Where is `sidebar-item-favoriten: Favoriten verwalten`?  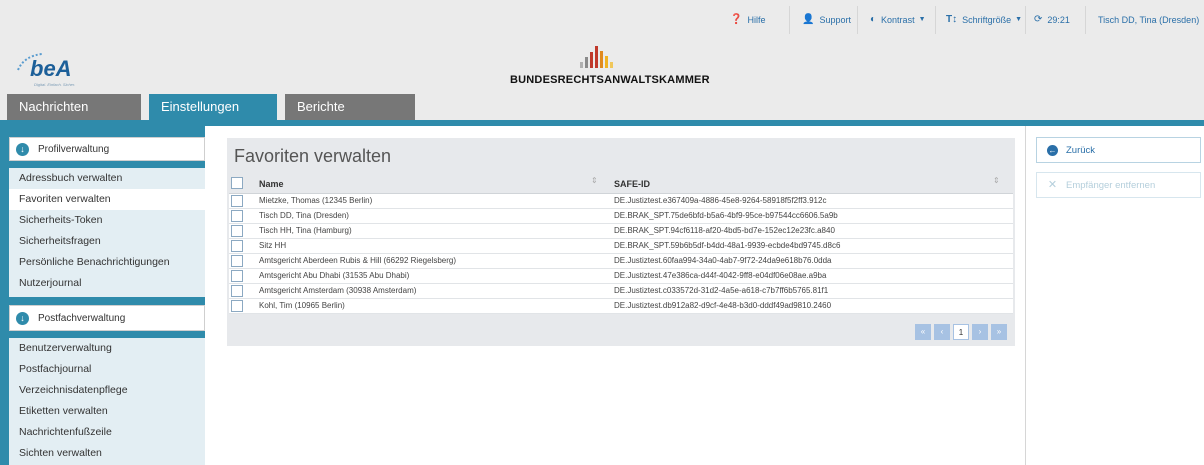 sidebar-item-favoriten: Favoriten verwalten is located at coordinates (107, 199).